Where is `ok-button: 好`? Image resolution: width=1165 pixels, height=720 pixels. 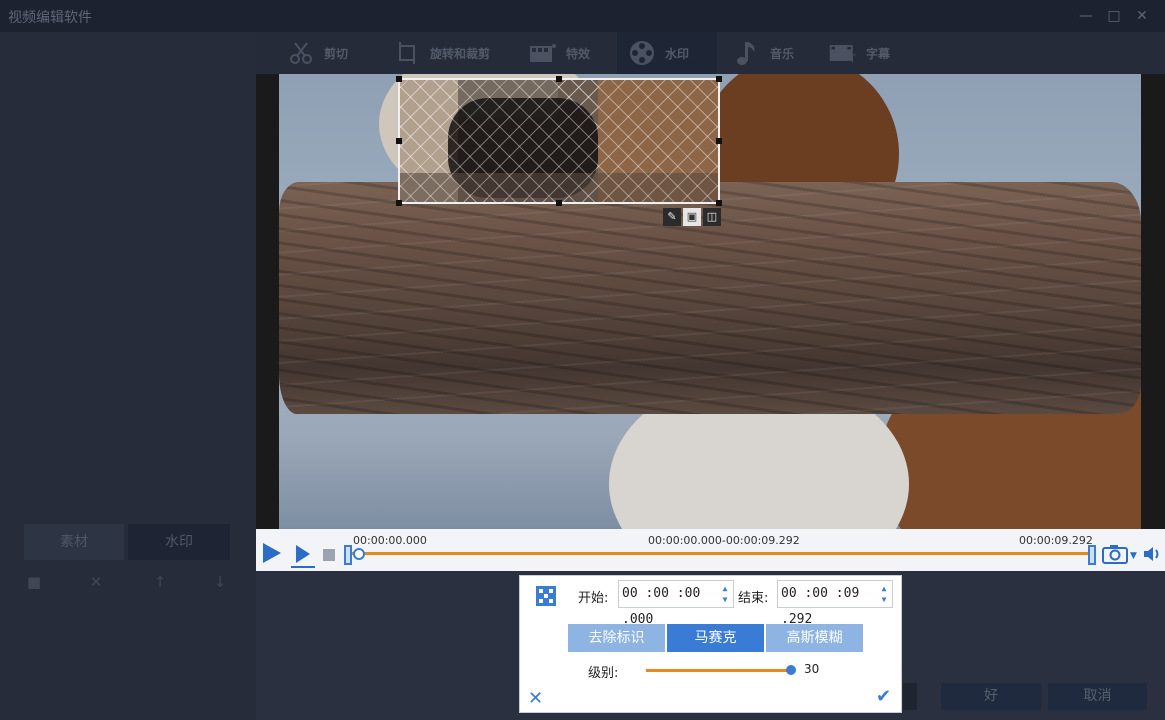 ok-button: 好 is located at coordinates (991, 696).